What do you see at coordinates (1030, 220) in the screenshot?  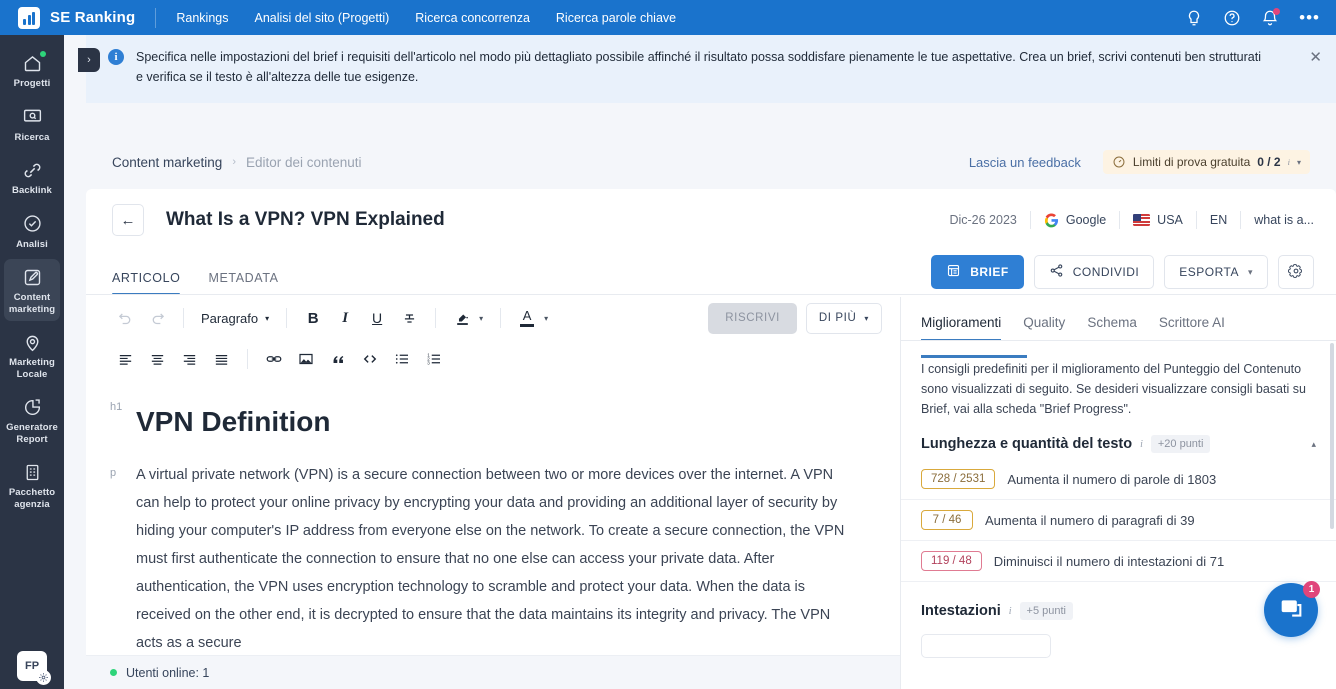 I see `meta-divider` at bounding box center [1030, 220].